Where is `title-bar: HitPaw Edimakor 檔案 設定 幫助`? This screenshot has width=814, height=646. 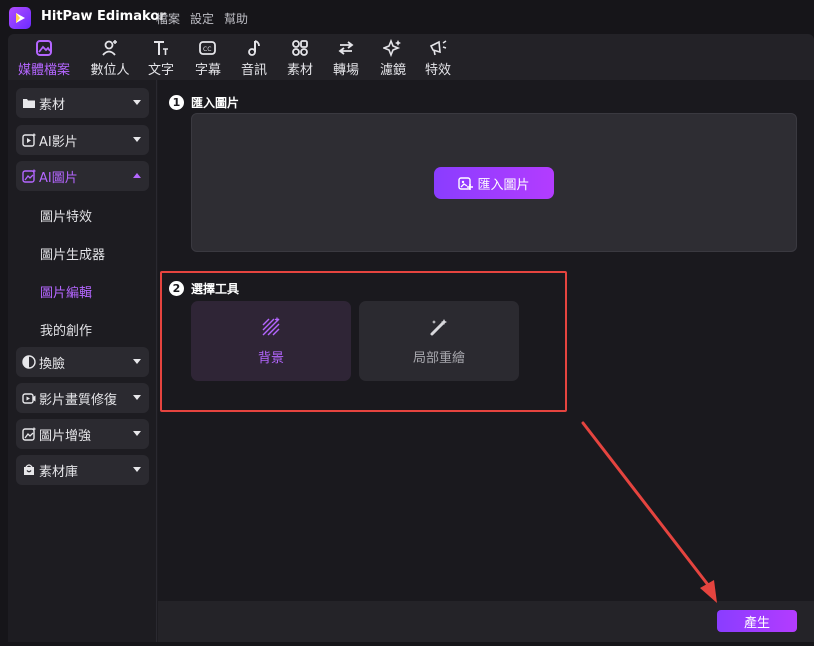
title-bar: HitPaw Edimakor 檔案 設定 幫助 is located at coordinates (407, 17).